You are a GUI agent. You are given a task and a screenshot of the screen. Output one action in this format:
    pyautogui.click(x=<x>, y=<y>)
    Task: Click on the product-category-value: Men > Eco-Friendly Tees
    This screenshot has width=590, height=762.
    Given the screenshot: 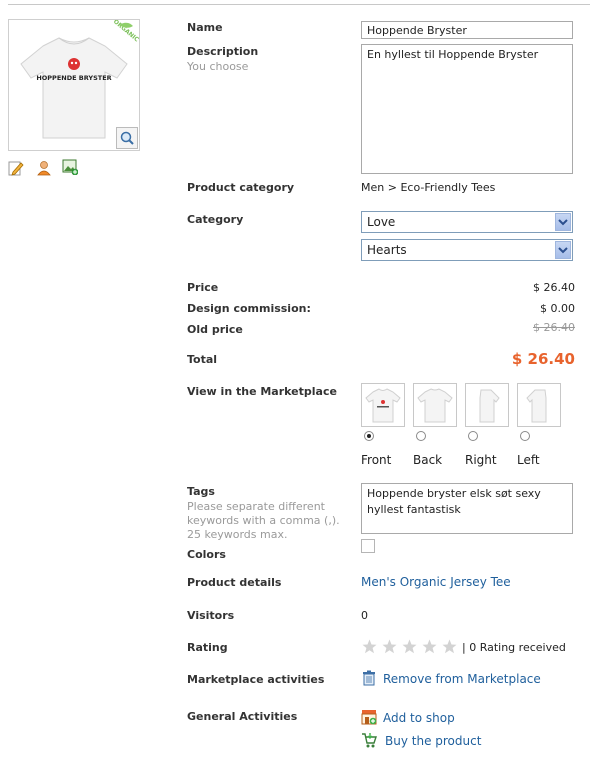 What is the action you would take?
    pyautogui.click(x=428, y=187)
    